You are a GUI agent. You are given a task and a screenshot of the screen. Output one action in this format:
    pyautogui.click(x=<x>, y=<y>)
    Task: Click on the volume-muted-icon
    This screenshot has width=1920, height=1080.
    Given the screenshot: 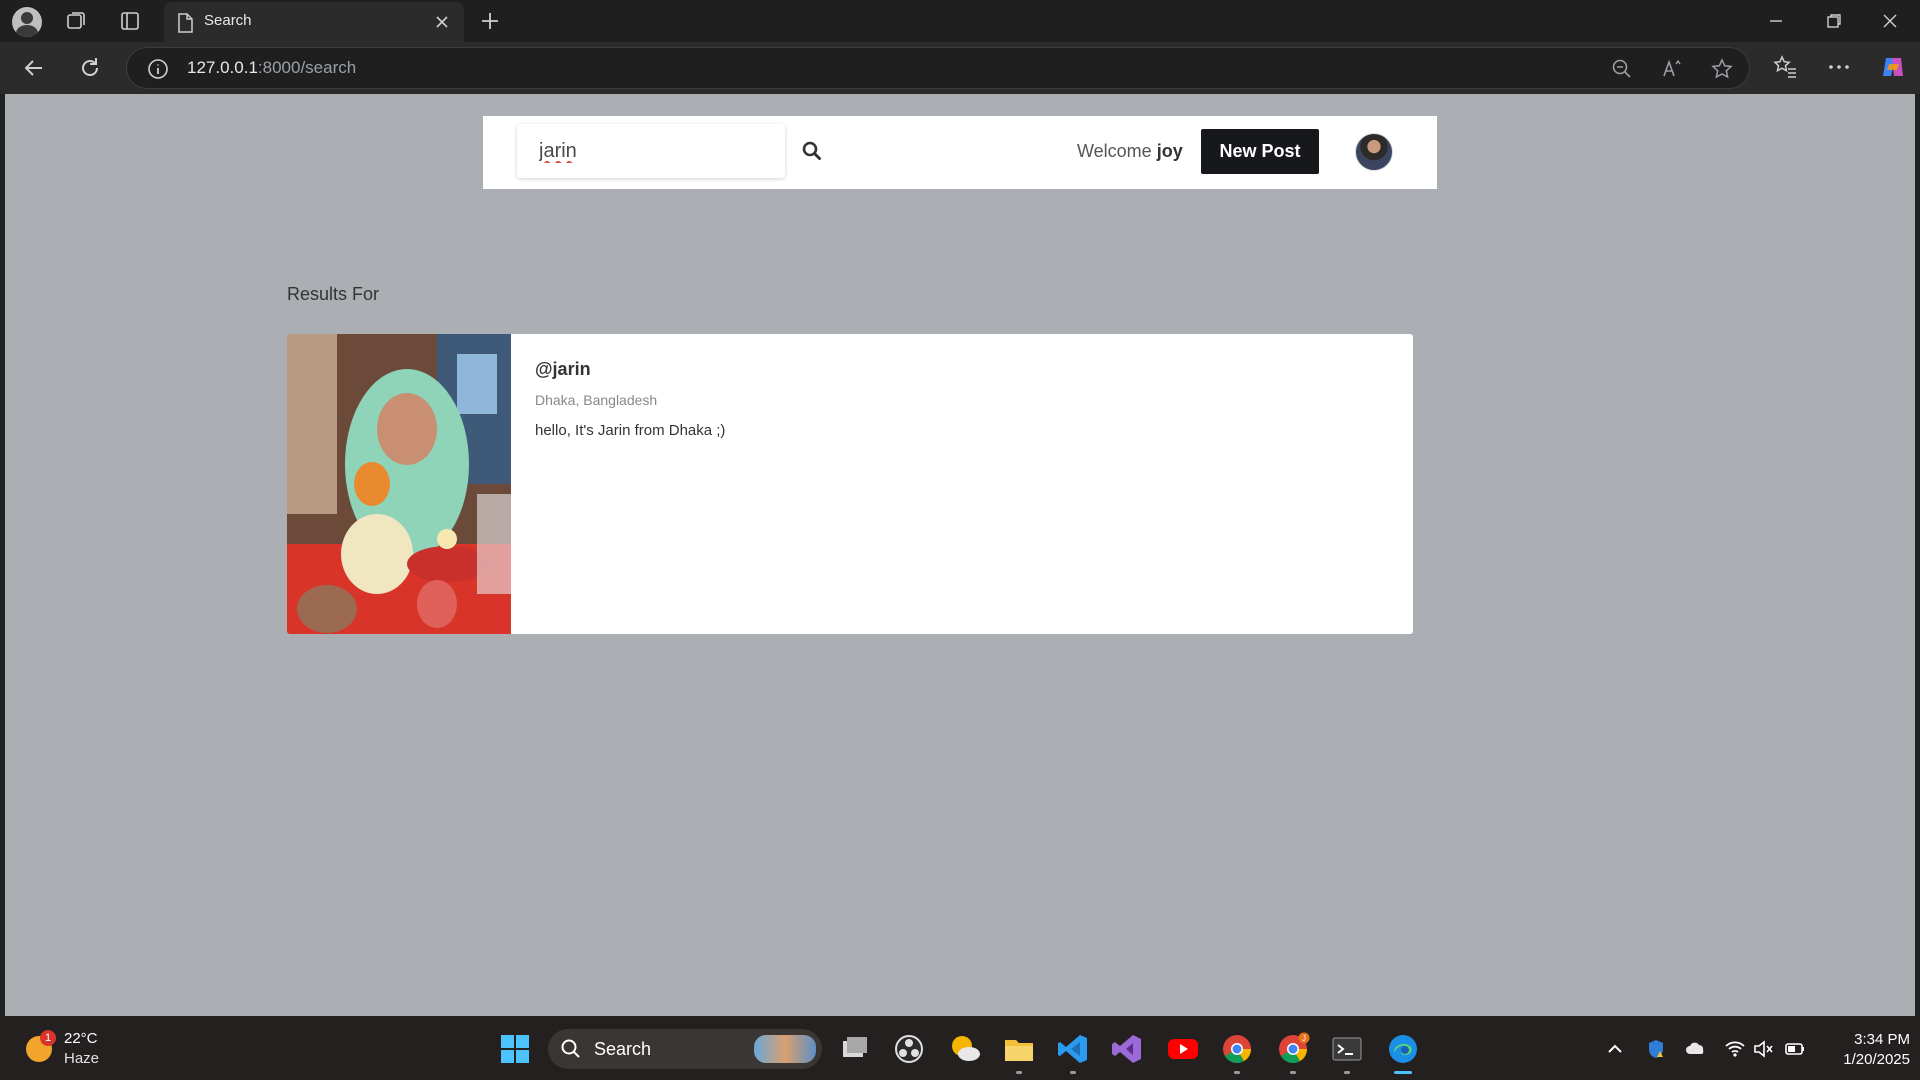 What is the action you would take?
    pyautogui.click(x=1763, y=1049)
    